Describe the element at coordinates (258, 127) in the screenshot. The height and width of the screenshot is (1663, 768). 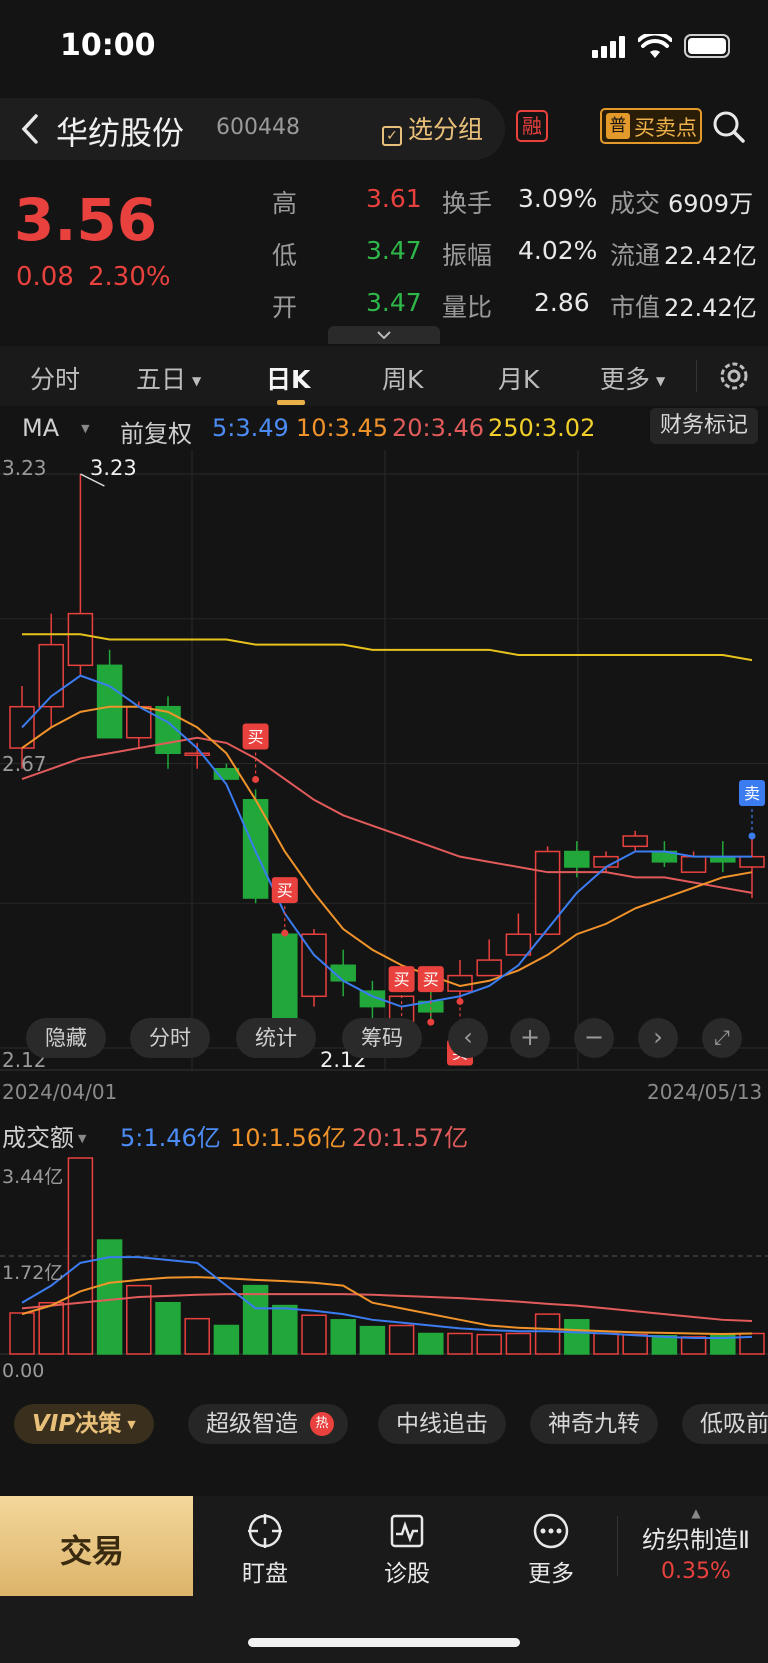
I see `stock-code: 600448` at that location.